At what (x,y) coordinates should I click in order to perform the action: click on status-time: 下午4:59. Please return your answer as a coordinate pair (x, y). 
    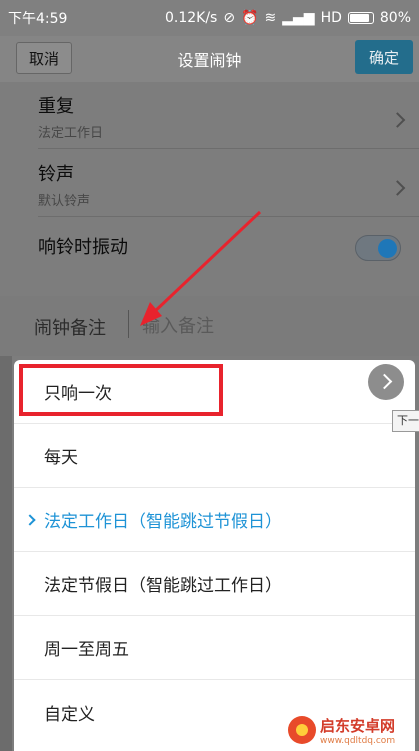
    Looking at the image, I should click on (38, 19).